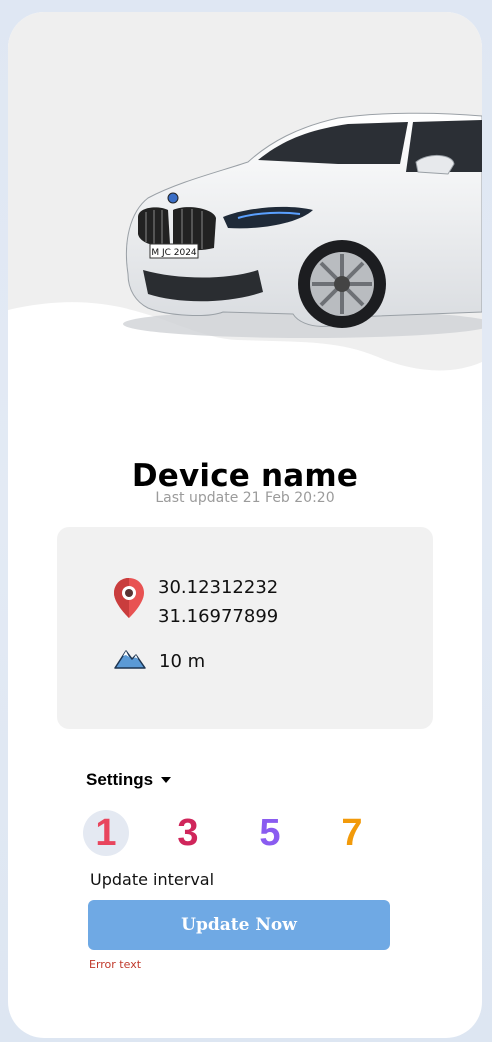 Image resolution: width=492 pixels, height=1042 pixels. Describe the element at coordinates (115, 964) in the screenshot. I see `error-text: Error text` at that location.